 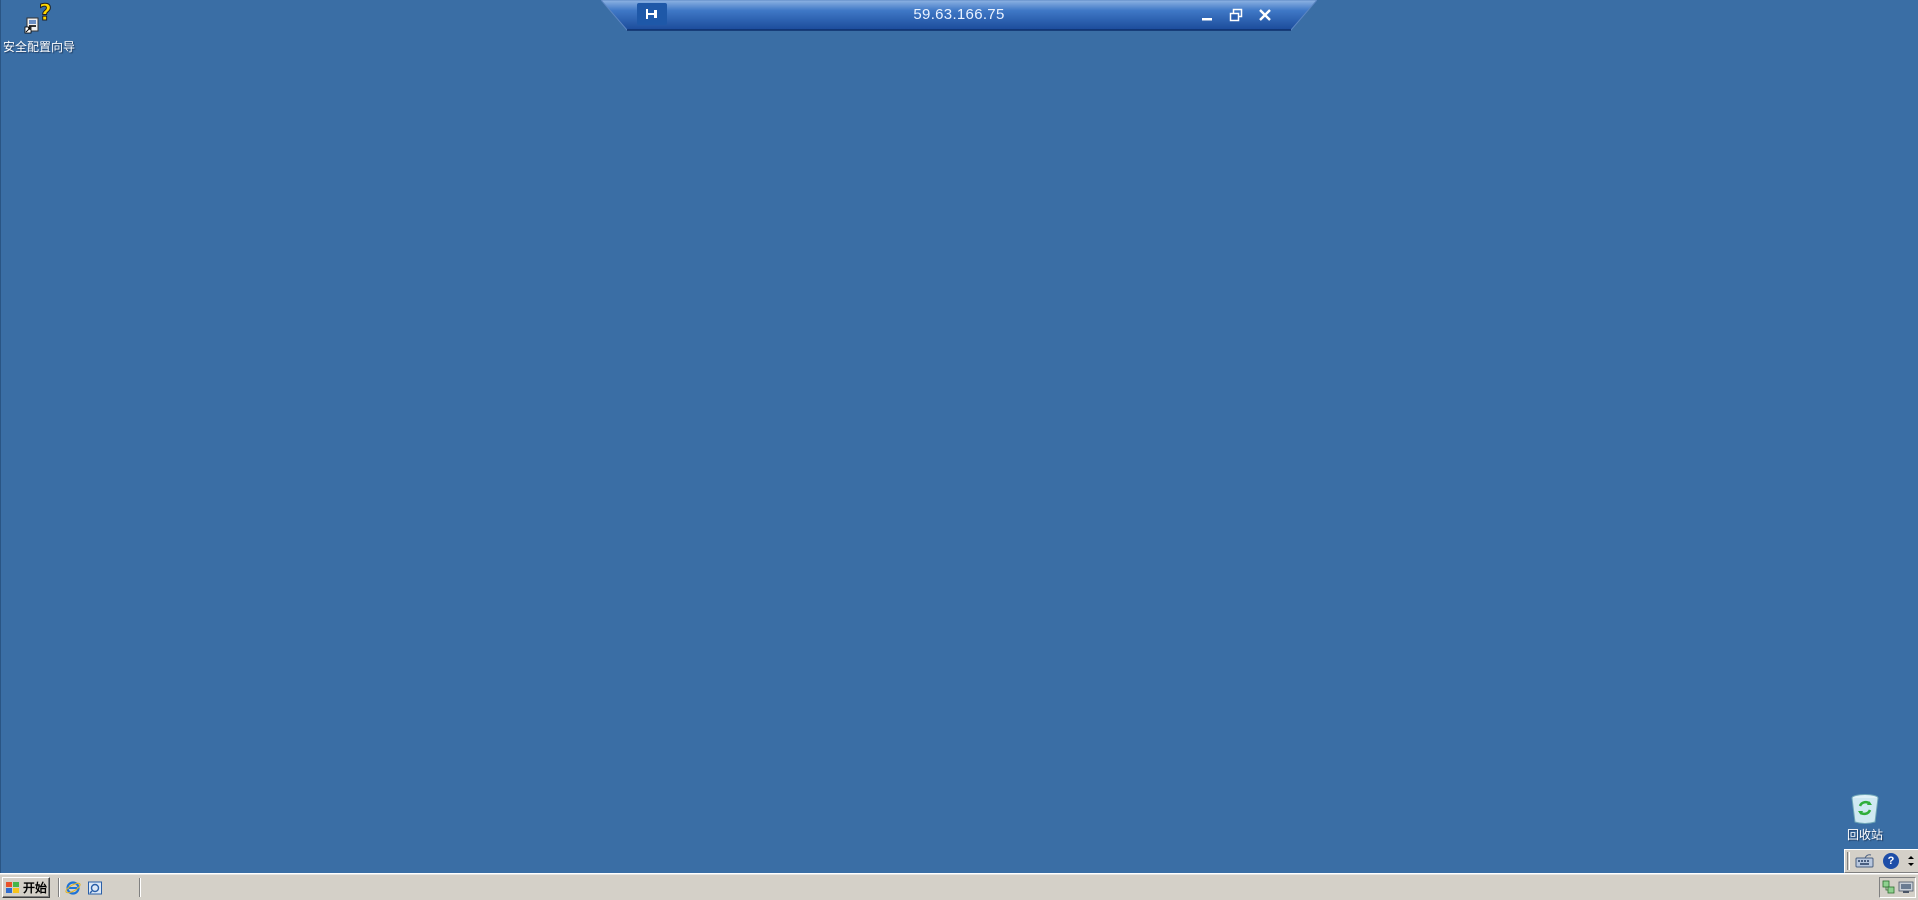 I want to click on pin-button, so click(x=652, y=14).